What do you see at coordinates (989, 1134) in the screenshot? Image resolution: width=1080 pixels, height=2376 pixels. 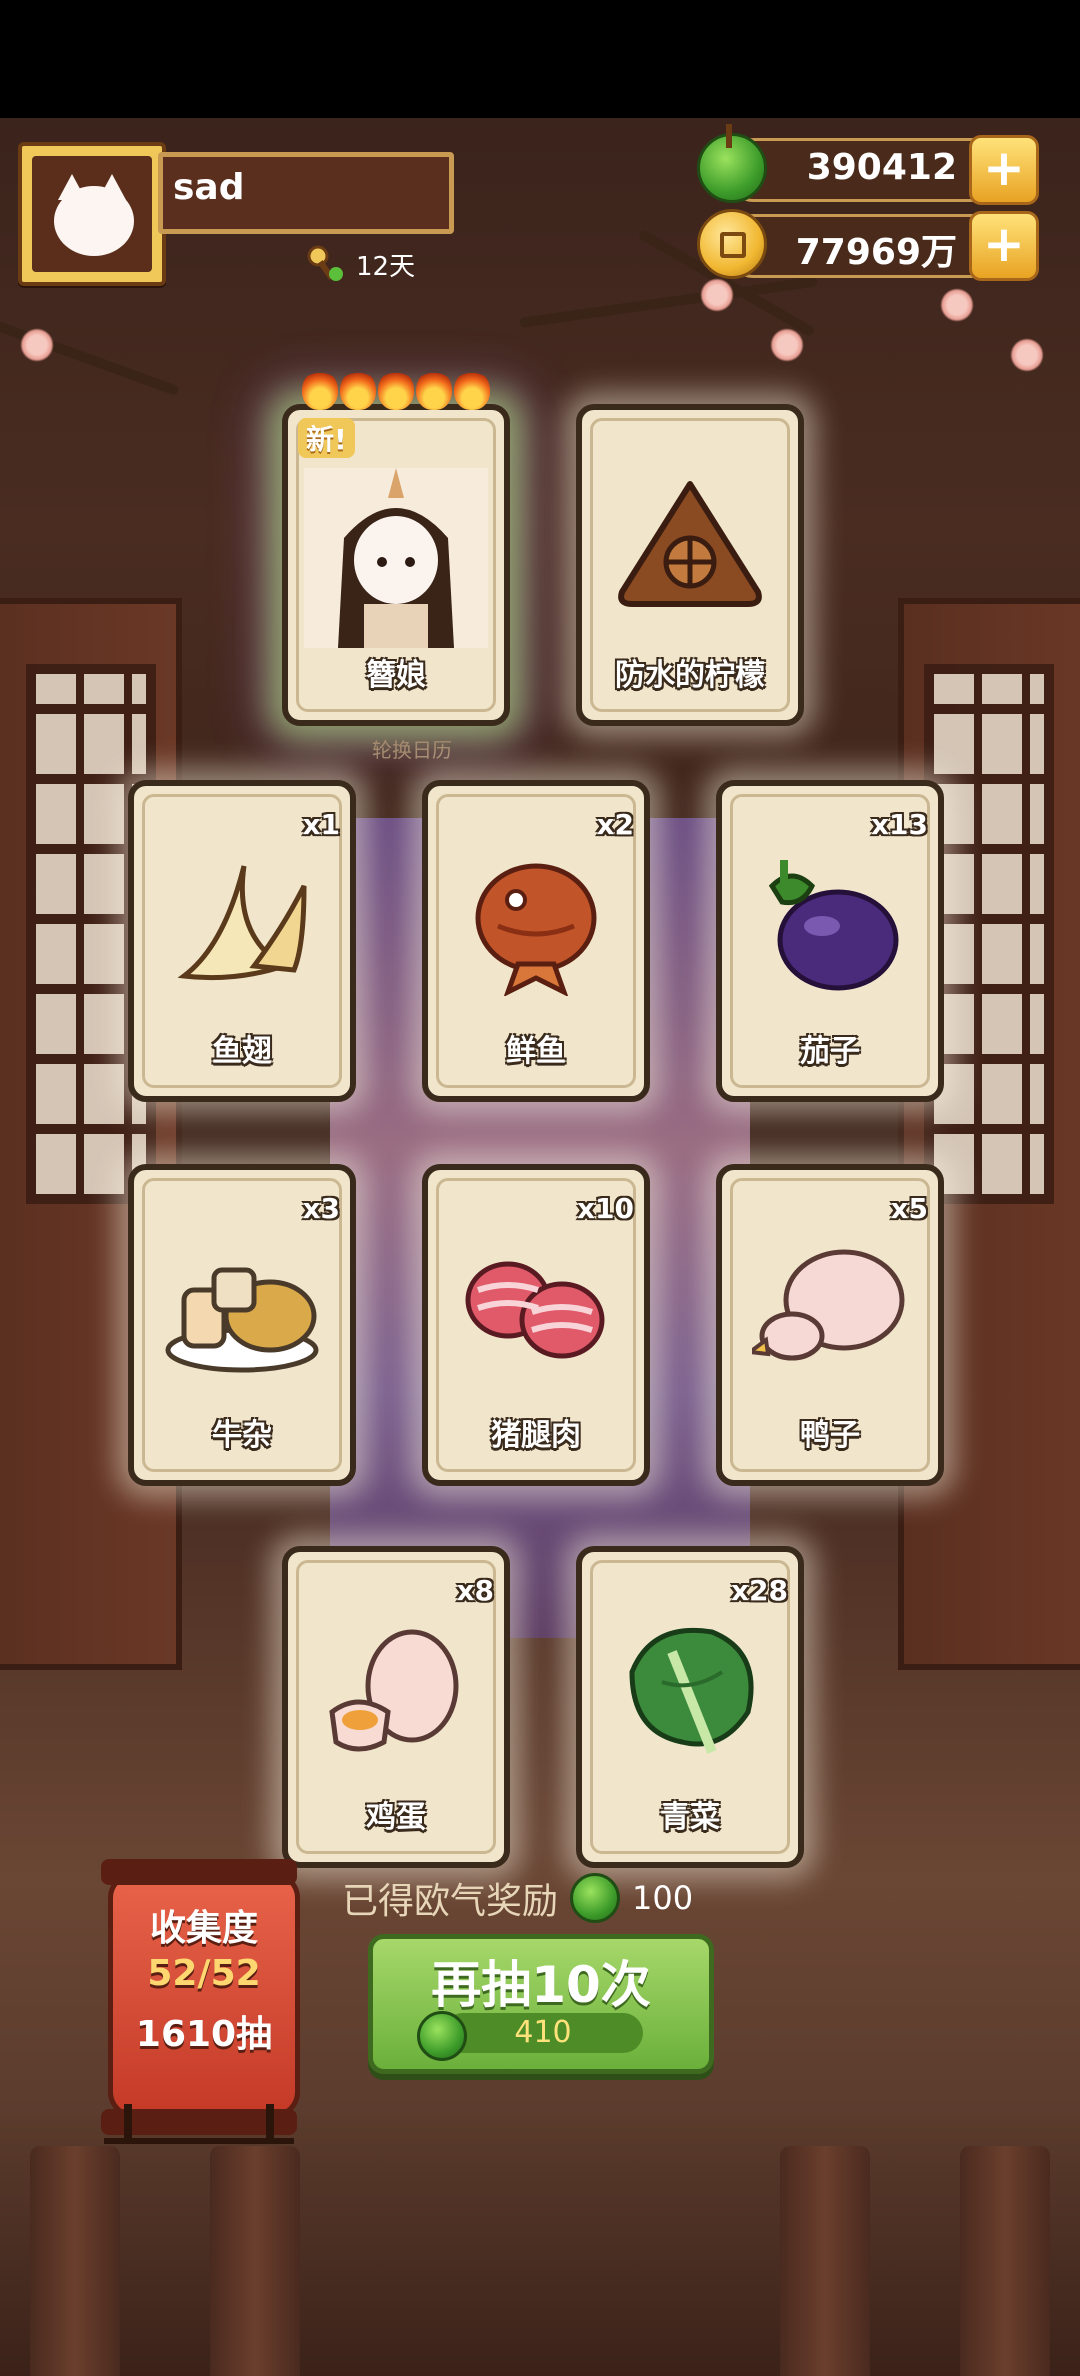 I see `right-wall` at bounding box center [989, 1134].